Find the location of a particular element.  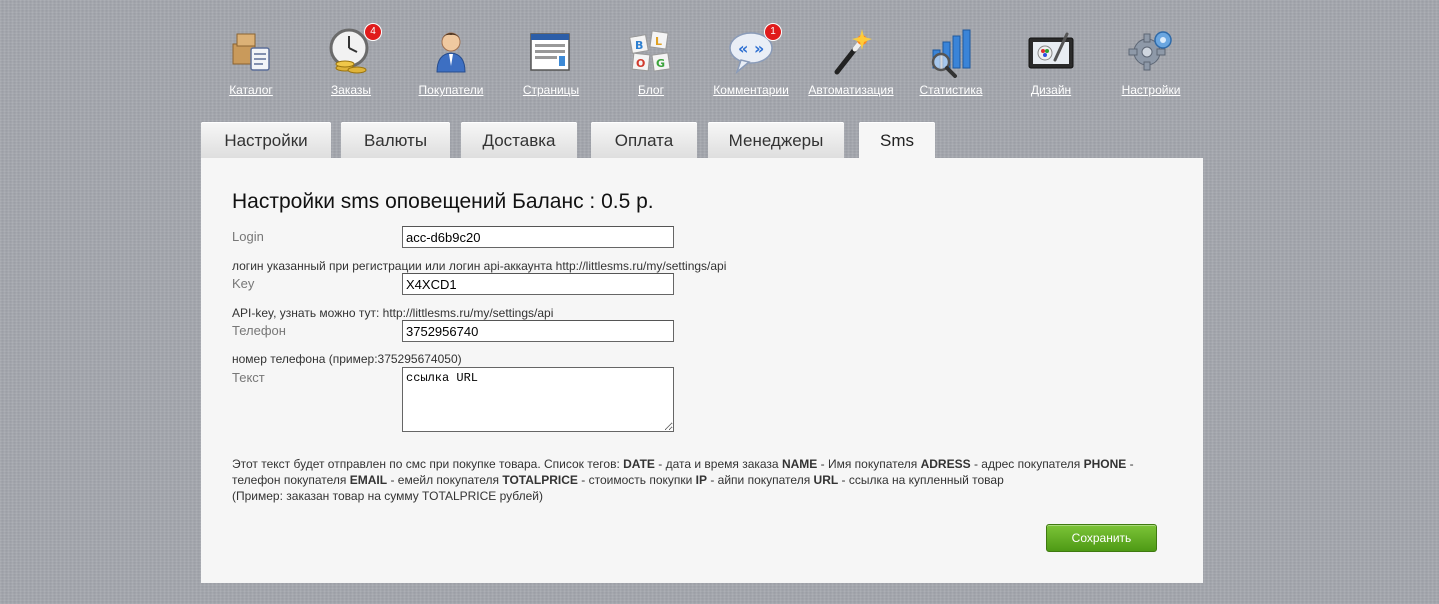

comments-badge: 1 is located at coordinates (773, 32).